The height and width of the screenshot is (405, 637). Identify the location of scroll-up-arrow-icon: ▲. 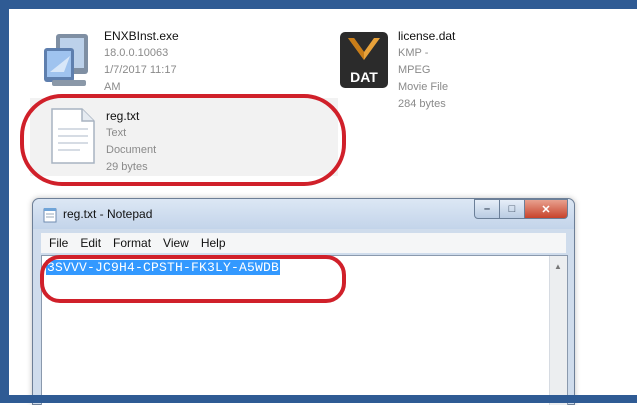
(558, 266).